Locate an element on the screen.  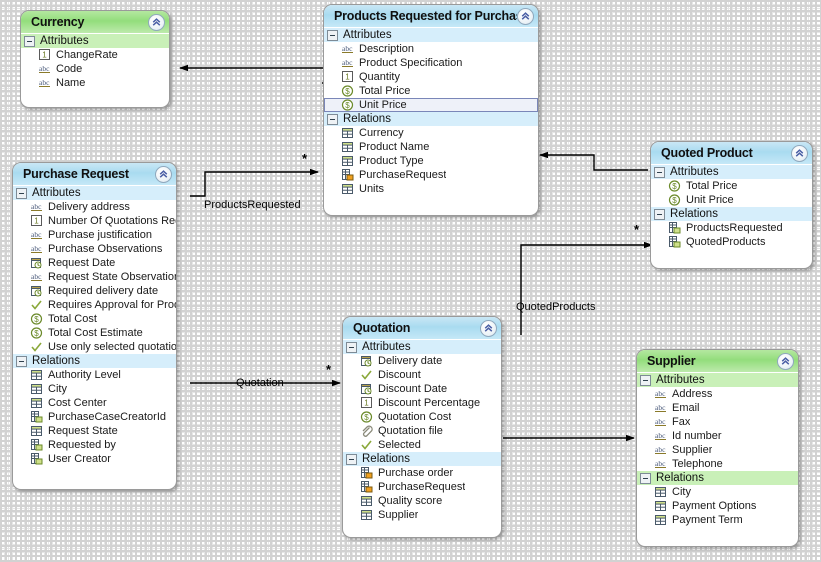
relation-row: Requested by is located at coordinates (94, 445).